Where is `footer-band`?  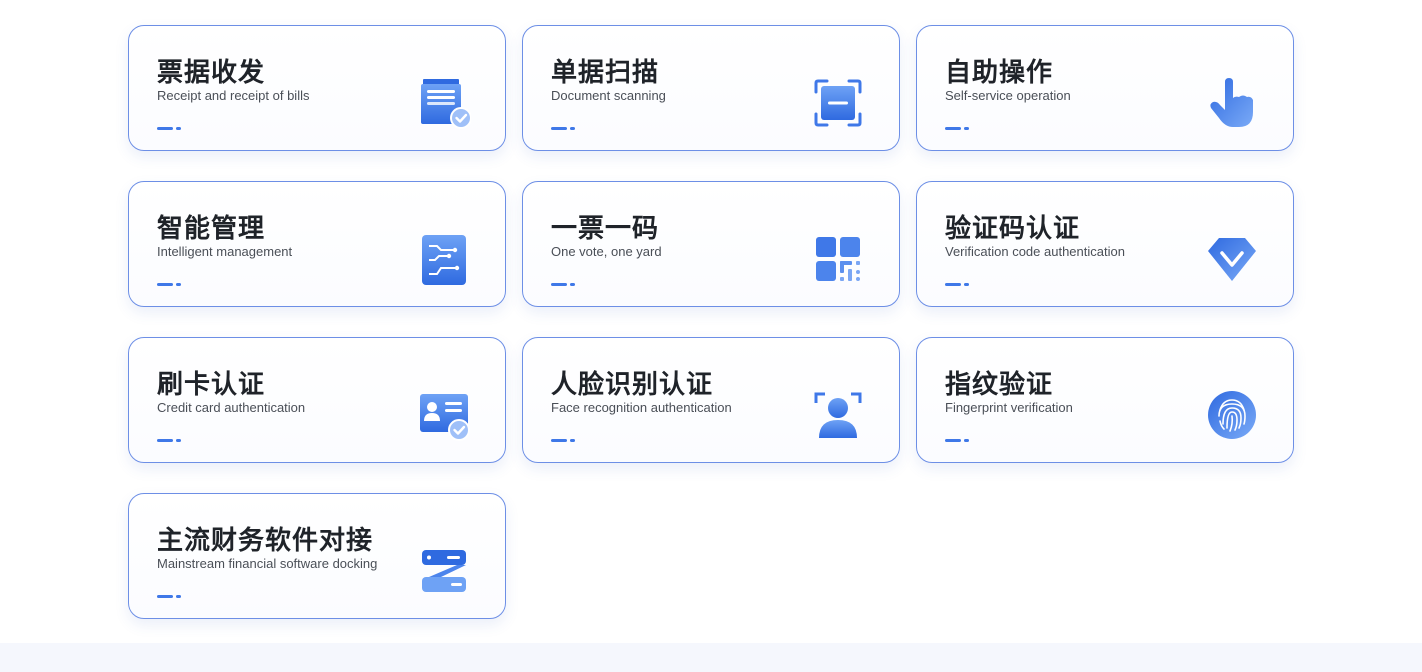
footer-band is located at coordinates (711, 657).